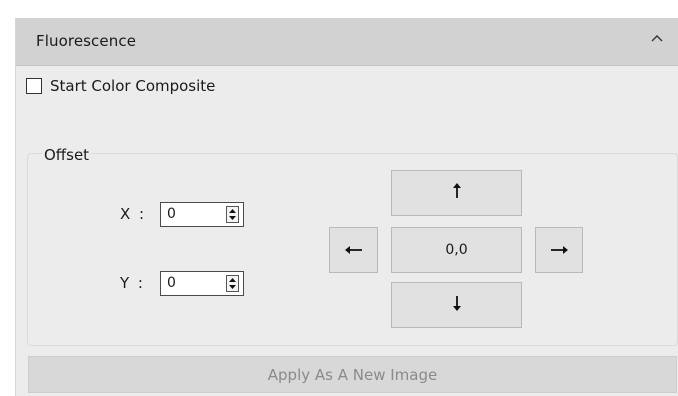 This screenshot has height=396, width=678. I want to click on arrow-down-icon, so click(457, 305).